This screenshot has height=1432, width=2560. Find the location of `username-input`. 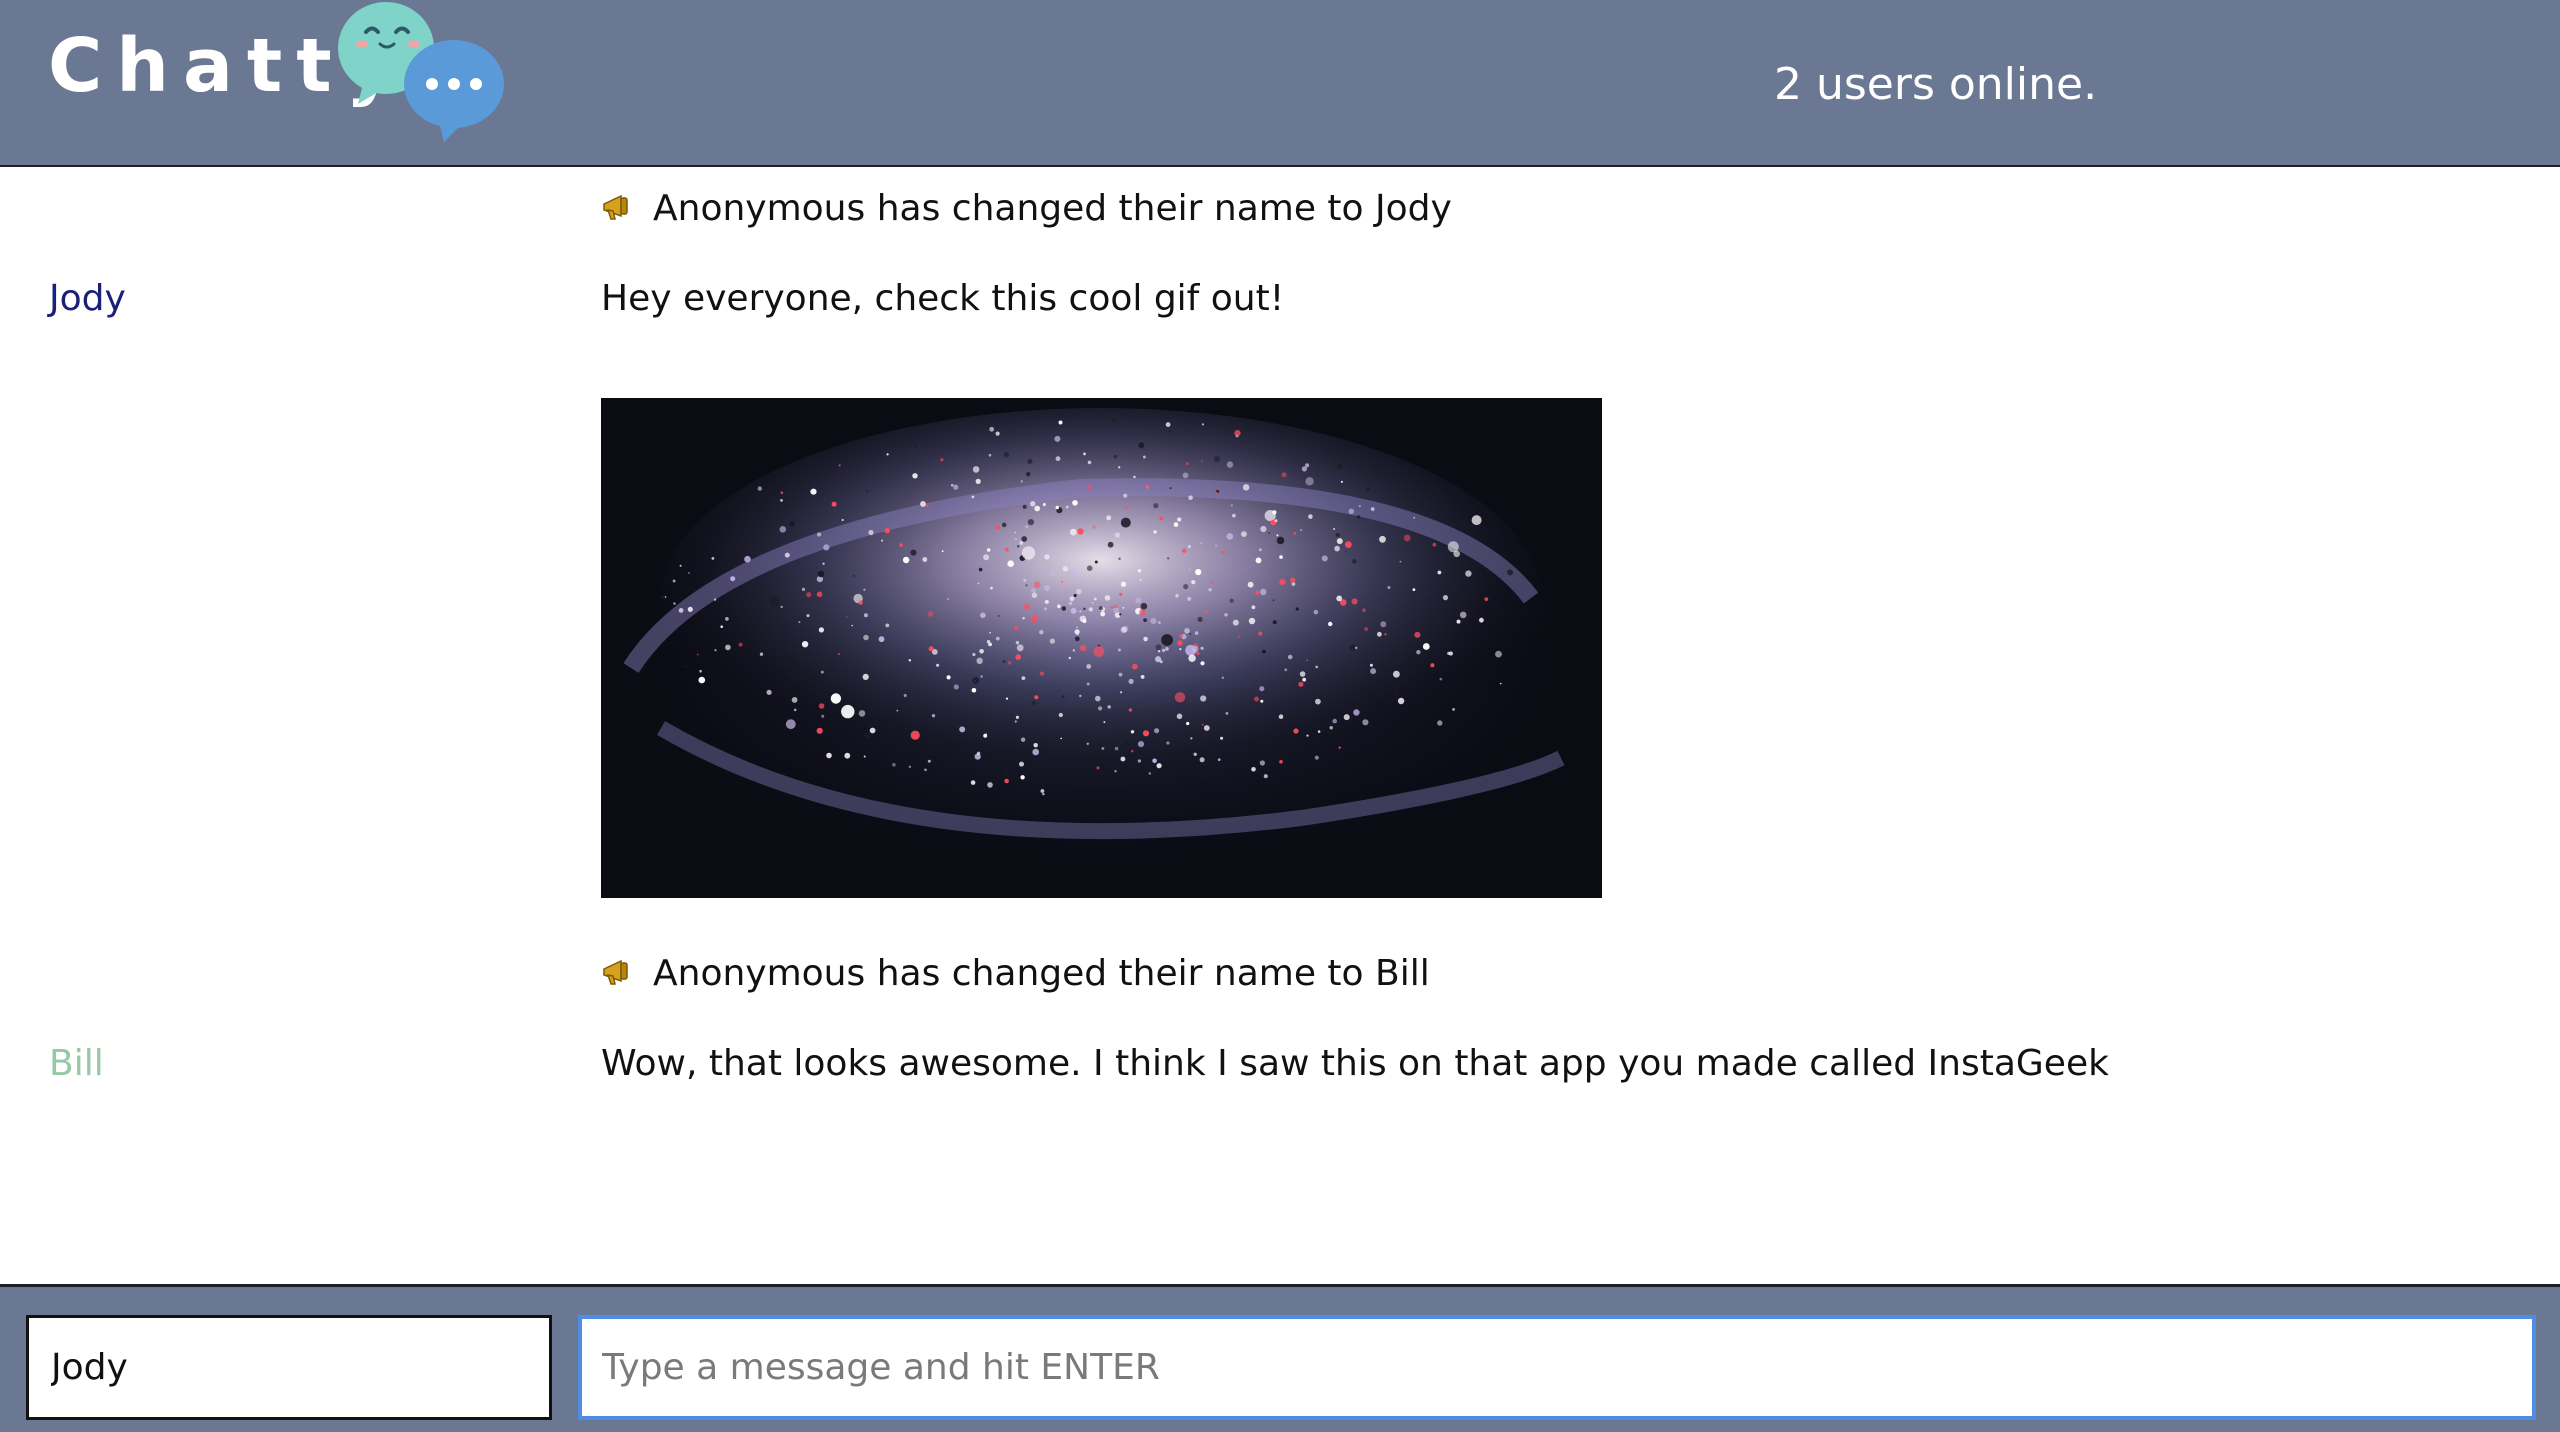

username-input is located at coordinates (289, 1367).